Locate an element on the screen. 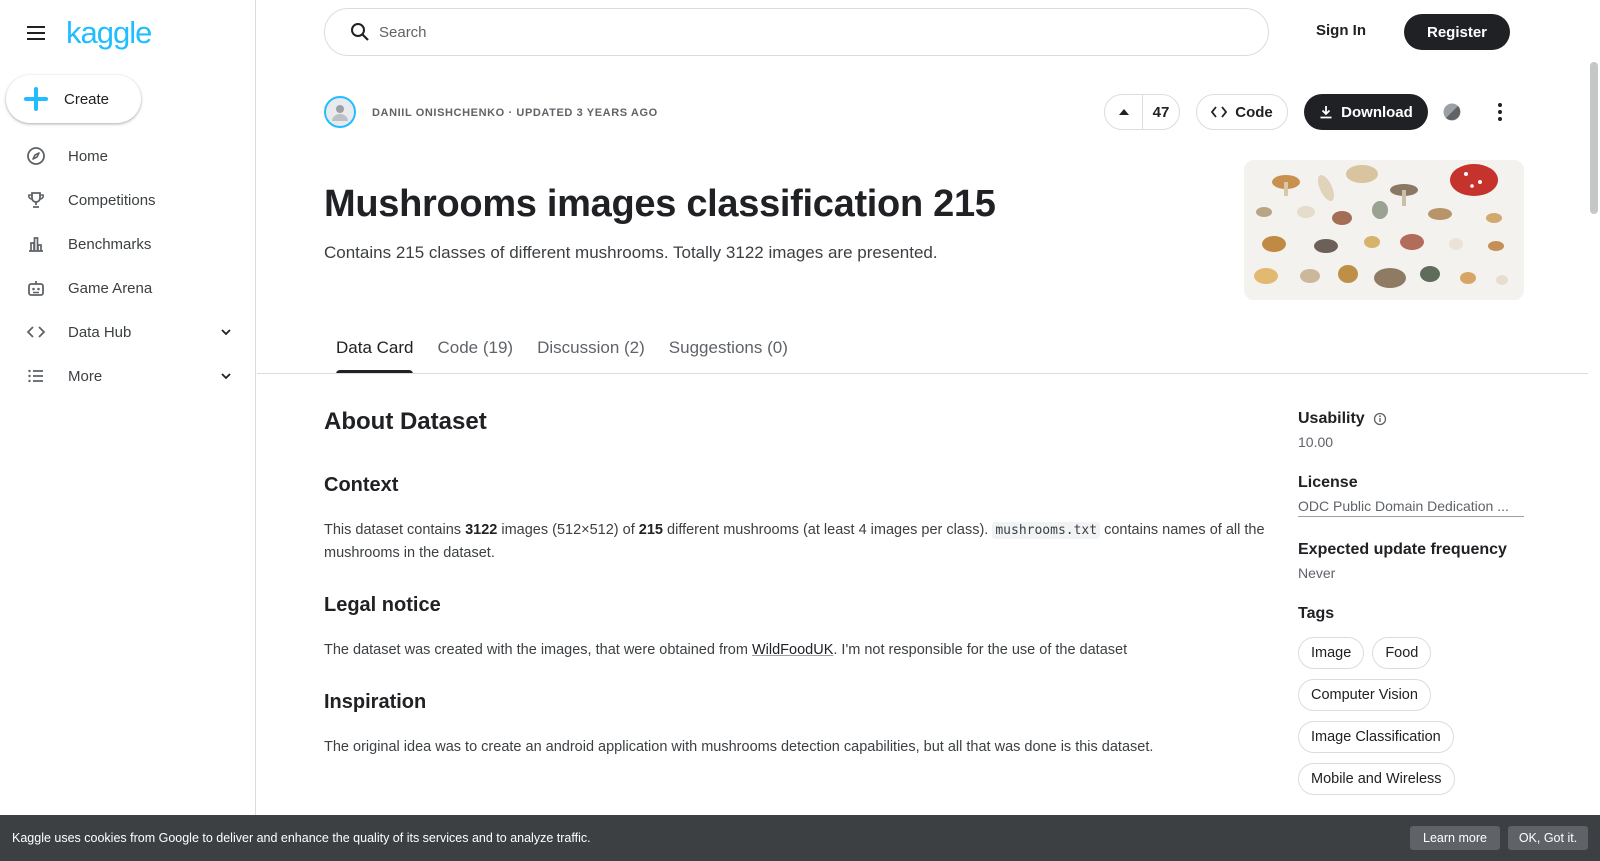  search-input is located at coordinates (779, 32).